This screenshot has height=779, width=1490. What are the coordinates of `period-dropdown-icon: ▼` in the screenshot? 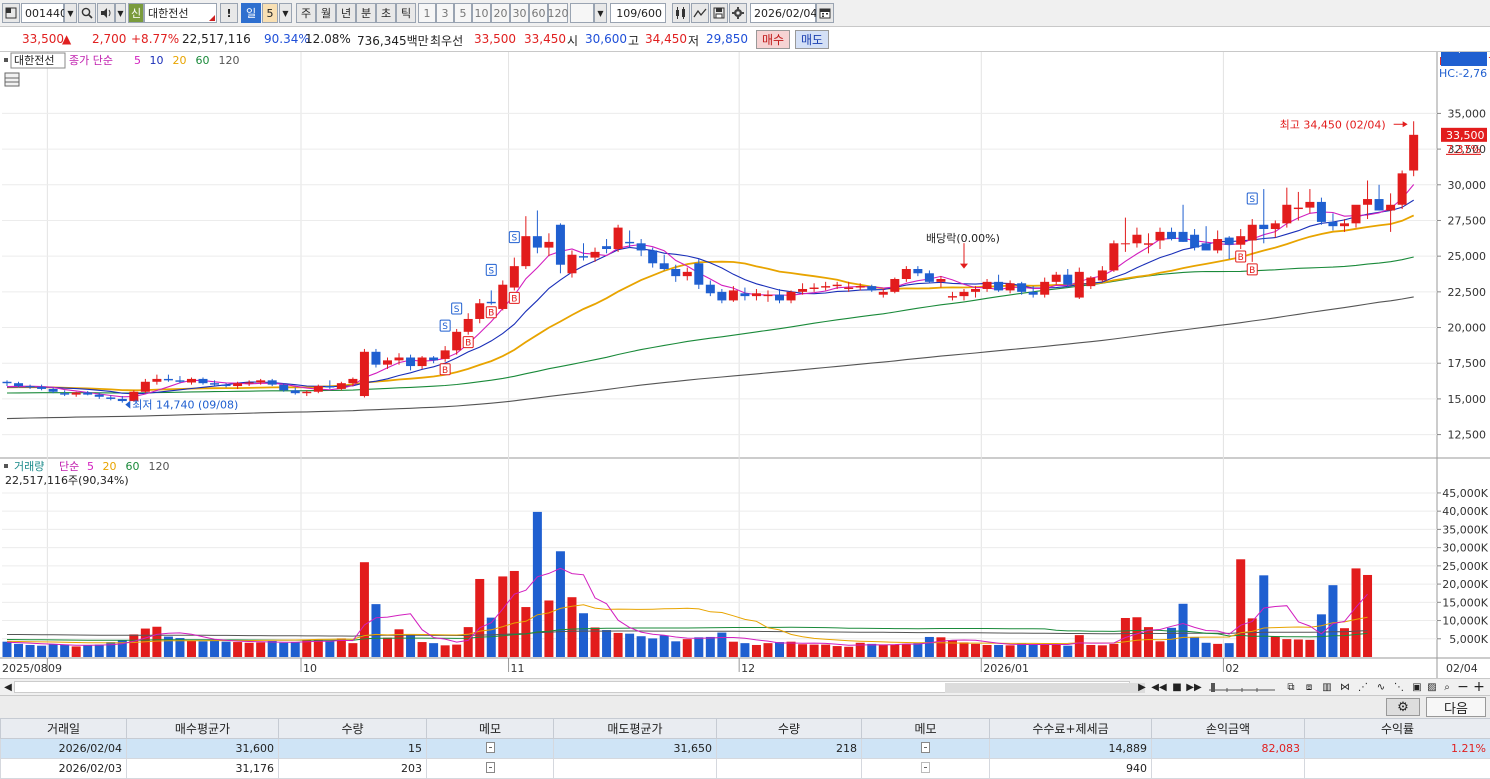 It's located at (285, 13).